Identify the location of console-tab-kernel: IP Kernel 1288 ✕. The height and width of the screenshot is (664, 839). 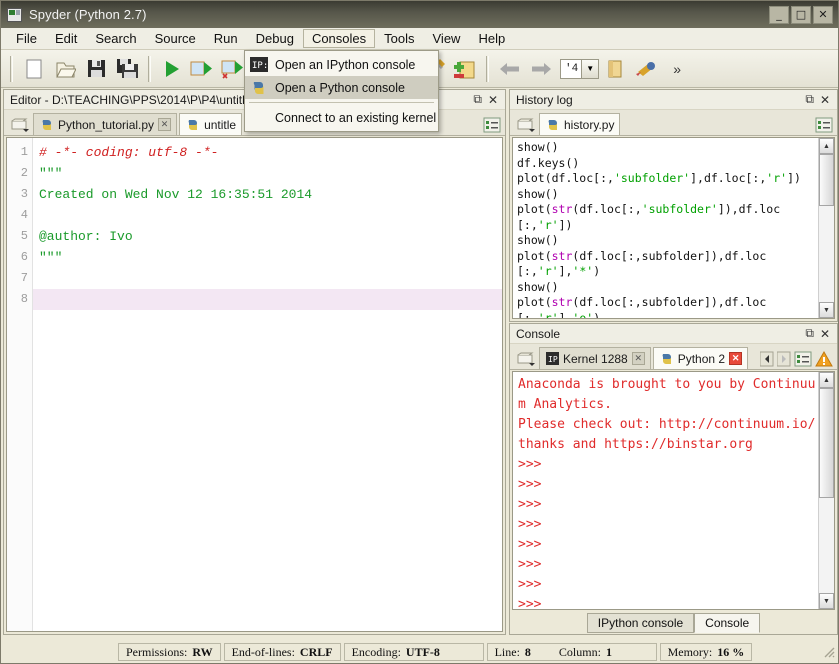
(595, 358).